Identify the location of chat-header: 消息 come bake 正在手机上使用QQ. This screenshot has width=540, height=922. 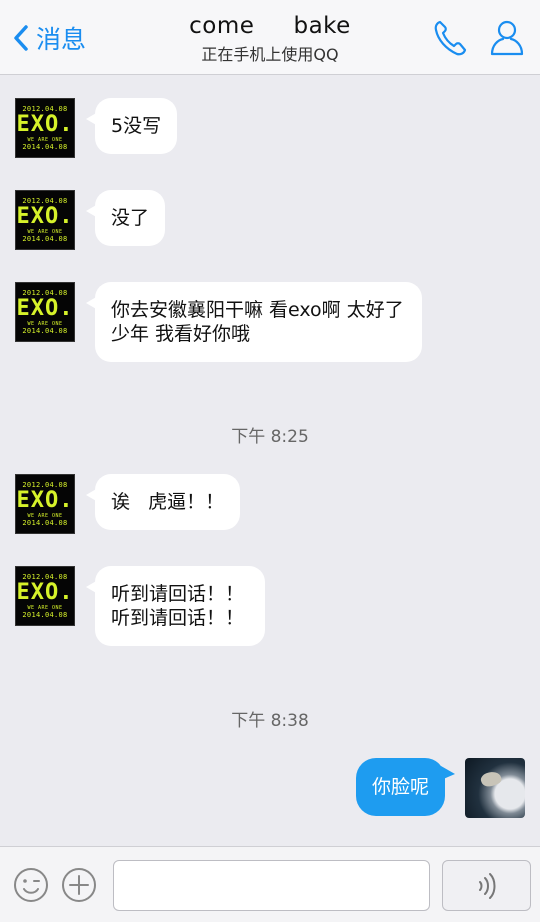
(270, 37).